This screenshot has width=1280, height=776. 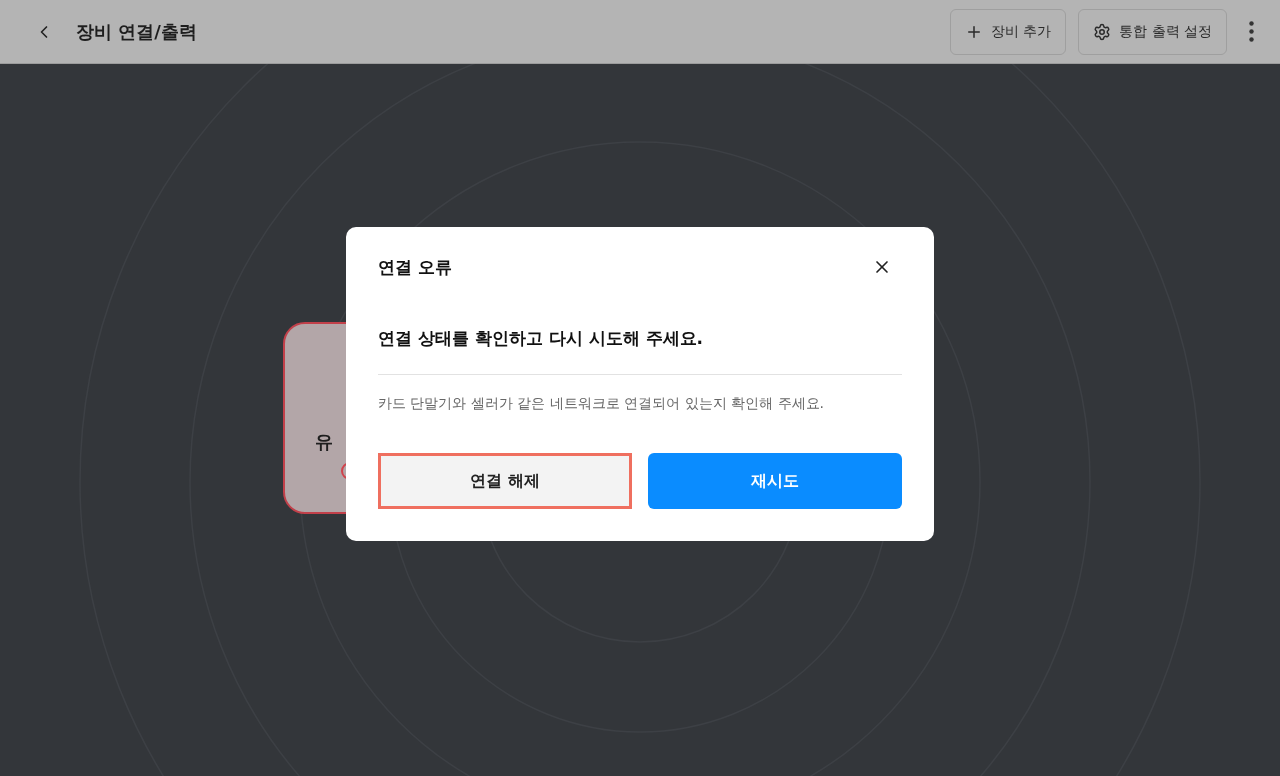 What do you see at coordinates (541, 338) in the screenshot?
I see `dialog-message: 연결 상태를 확인하고 다시 시도해 주세요.` at bounding box center [541, 338].